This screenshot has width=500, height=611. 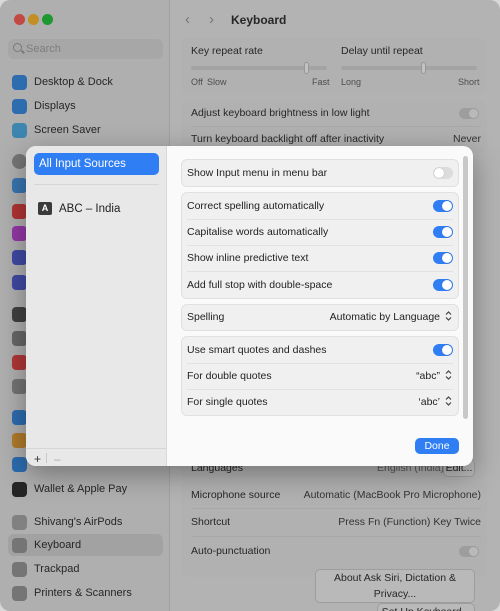 I want to click on spelling-value: Automatic by Language, so click(x=384, y=317).